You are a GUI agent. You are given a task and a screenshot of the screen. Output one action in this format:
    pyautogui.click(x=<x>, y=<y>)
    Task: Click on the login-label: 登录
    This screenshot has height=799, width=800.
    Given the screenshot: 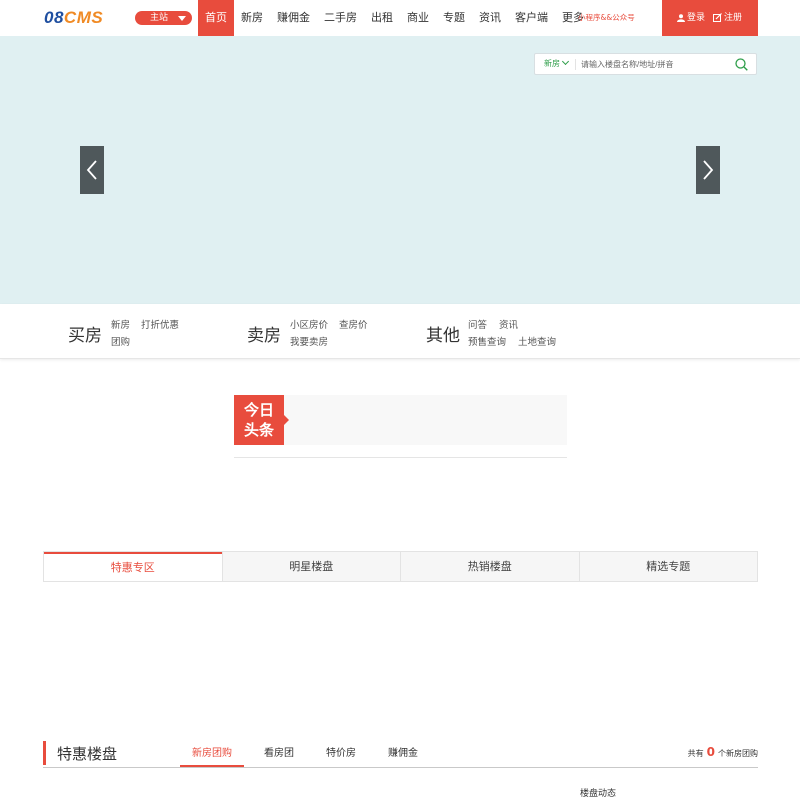 What is the action you would take?
    pyautogui.click(x=696, y=18)
    